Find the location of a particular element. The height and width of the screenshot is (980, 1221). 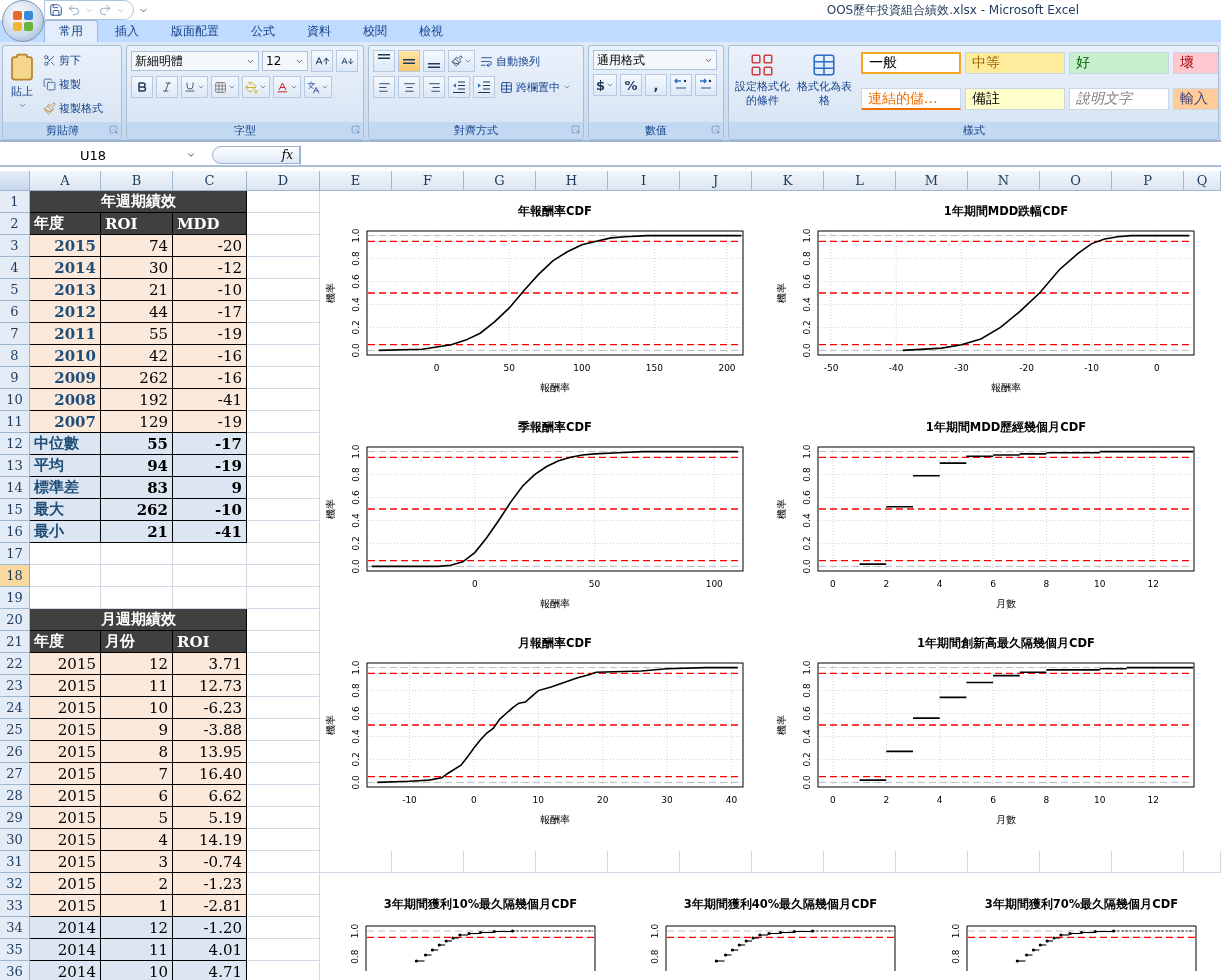

undo-icon is located at coordinates (74, 10).